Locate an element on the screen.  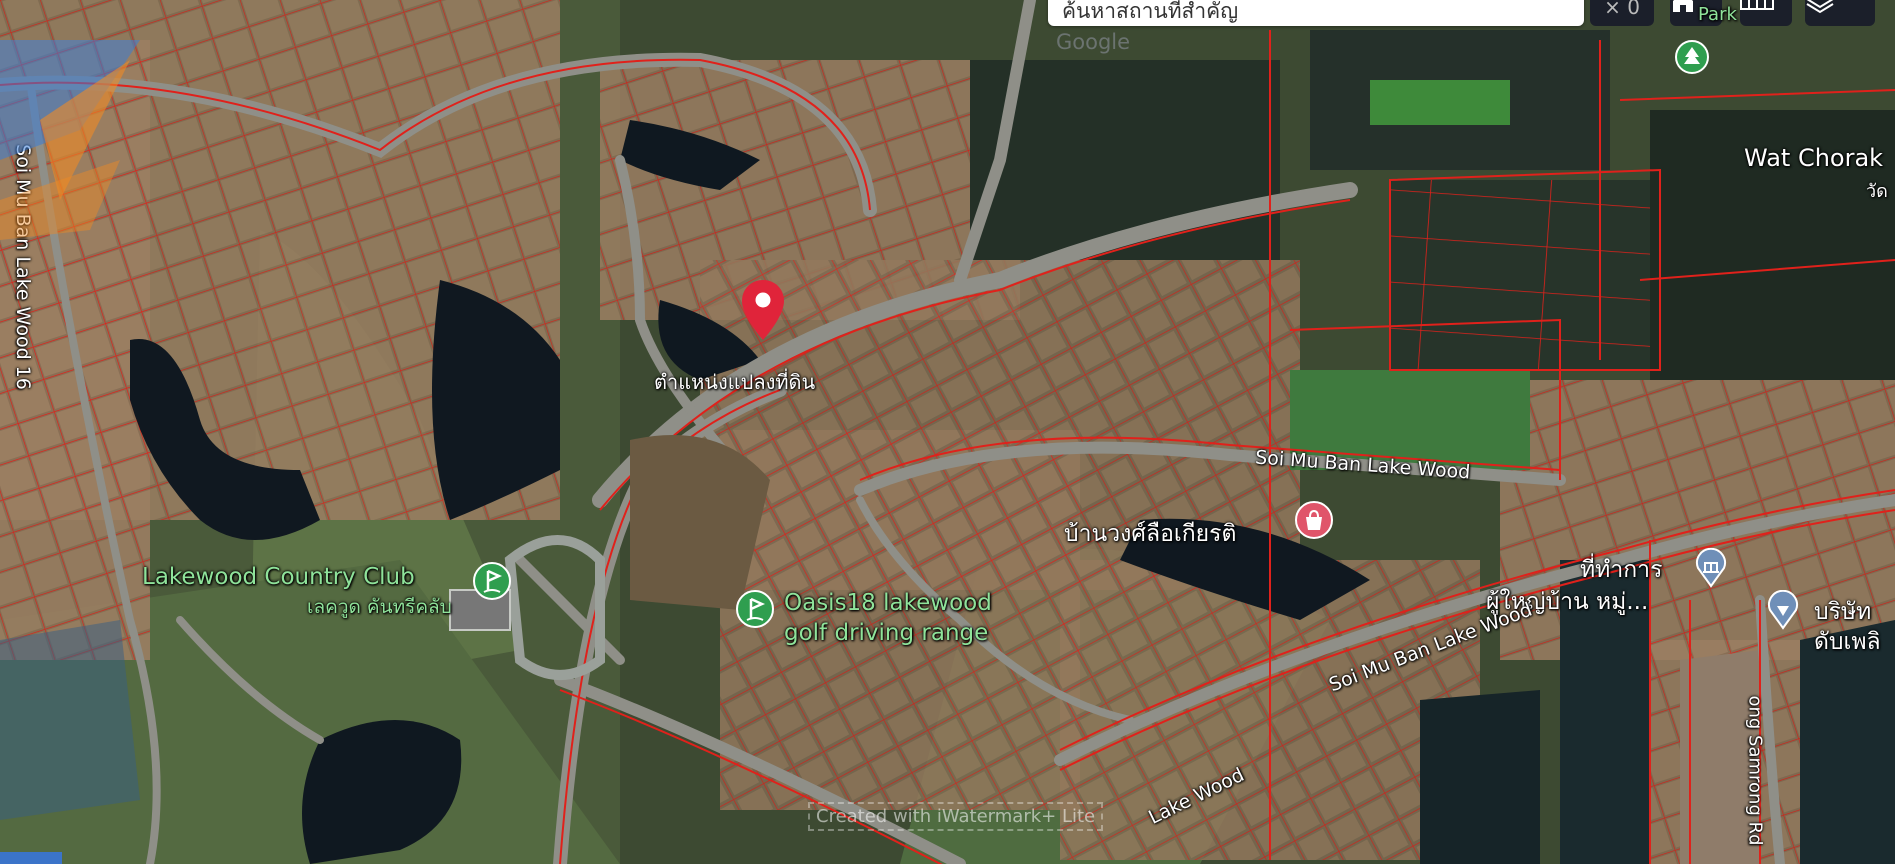
oasis18-label-line1: Oasis18 lakewood is located at coordinates (888, 603).